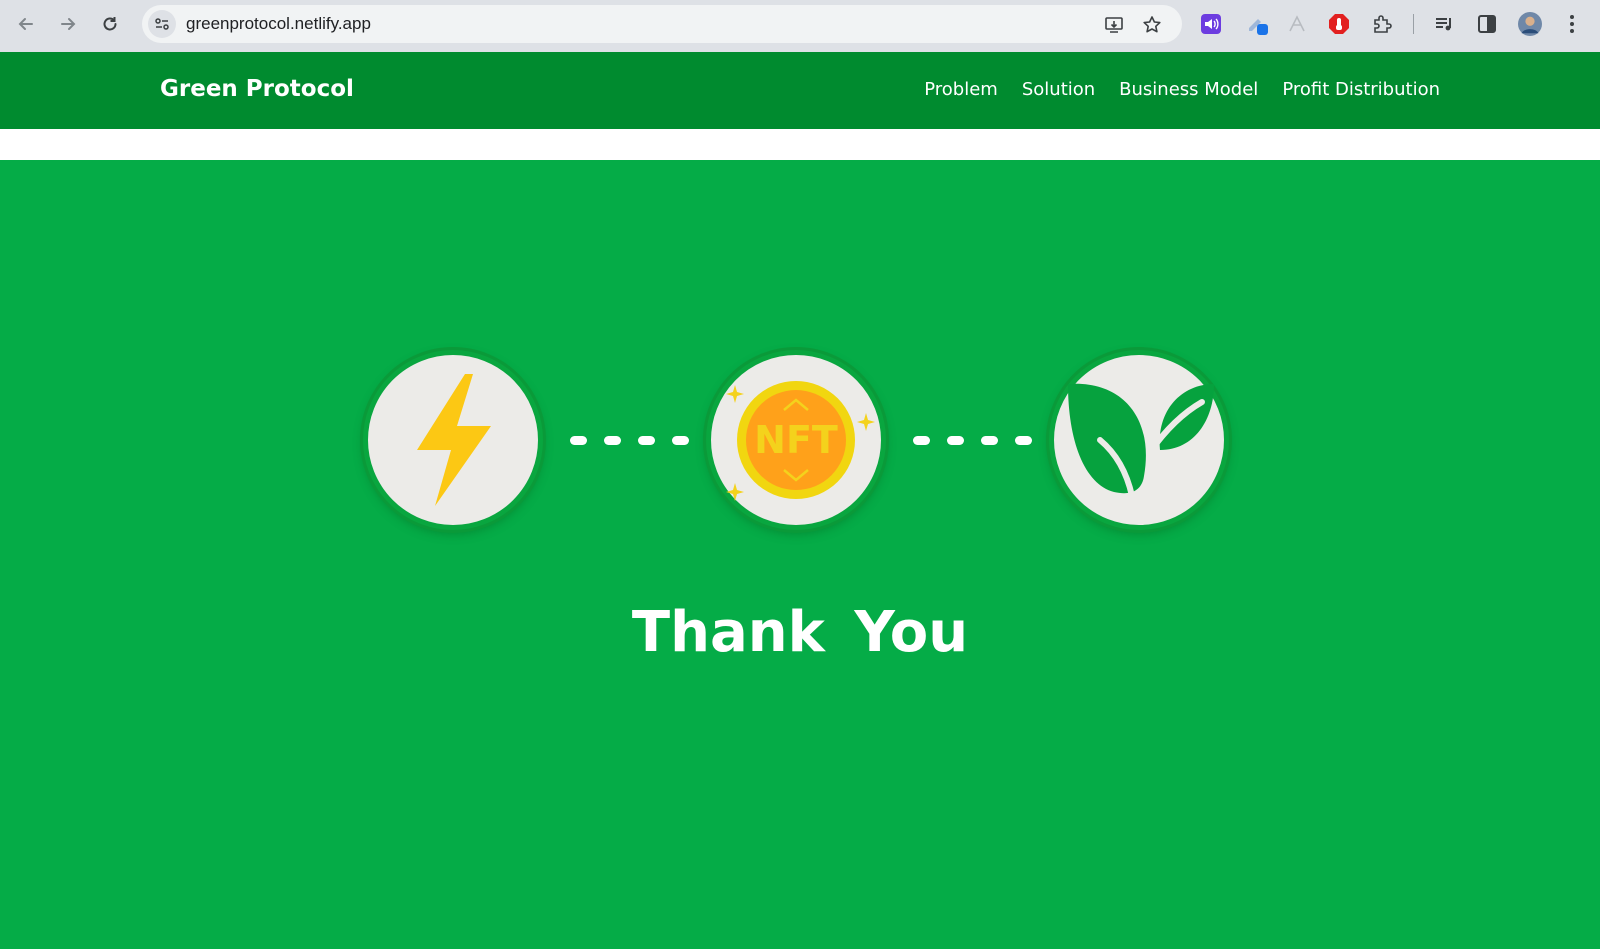  I want to click on nft-label: NFT, so click(796, 440).